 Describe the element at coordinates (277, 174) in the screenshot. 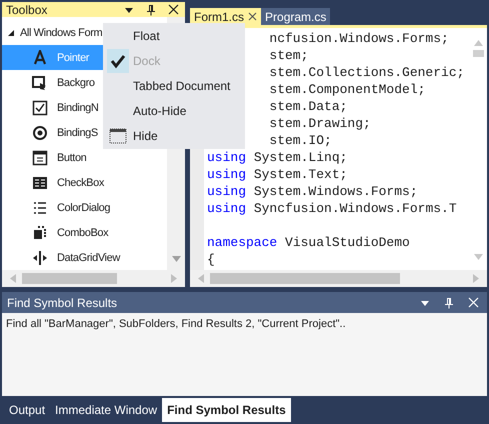

I see `code-line: using System.Text;` at that location.